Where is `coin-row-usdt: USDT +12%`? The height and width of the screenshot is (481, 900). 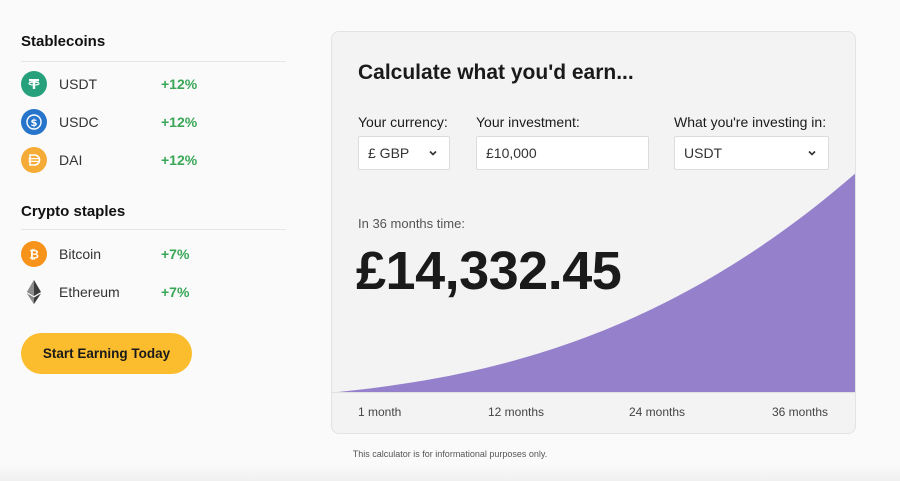
coin-row-usdt: USDT +12% is located at coordinates (153, 84).